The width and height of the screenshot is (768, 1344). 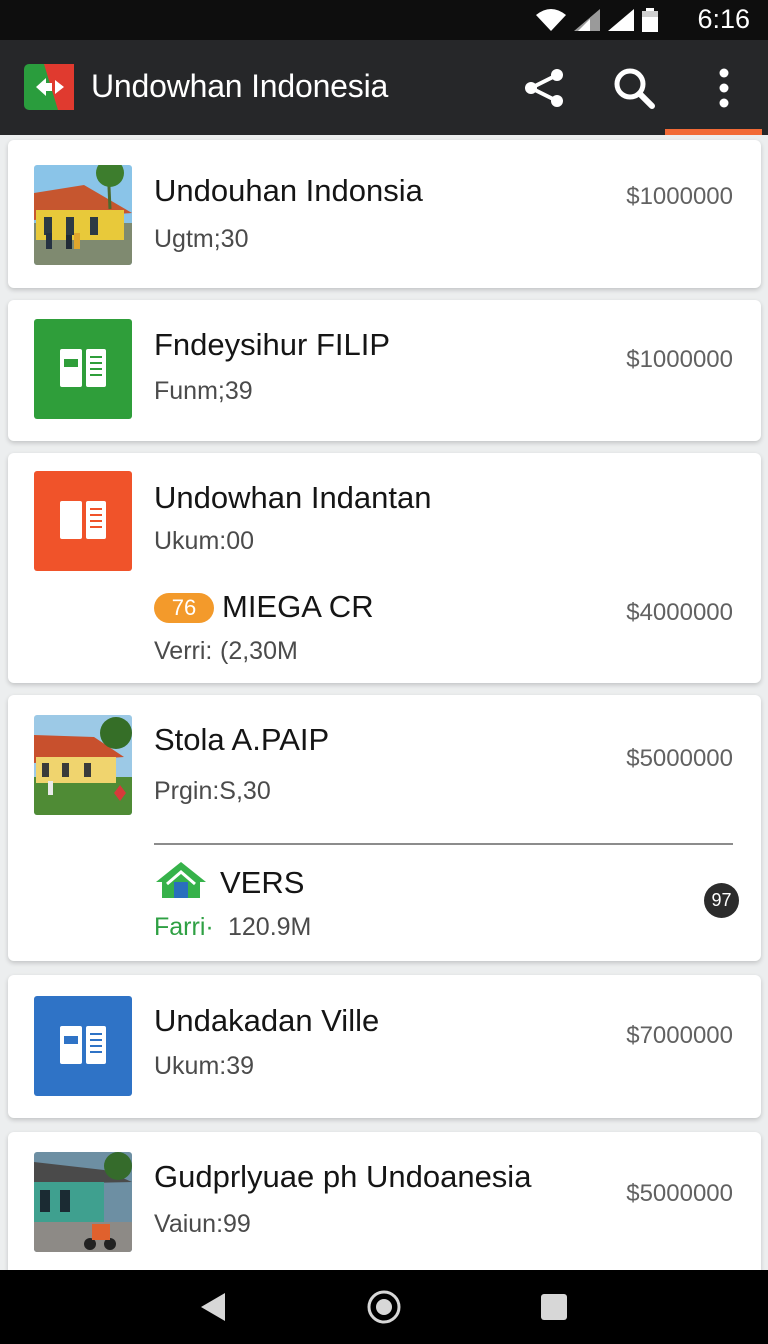 I want to click on battery-icon, so click(x=650, y=20).